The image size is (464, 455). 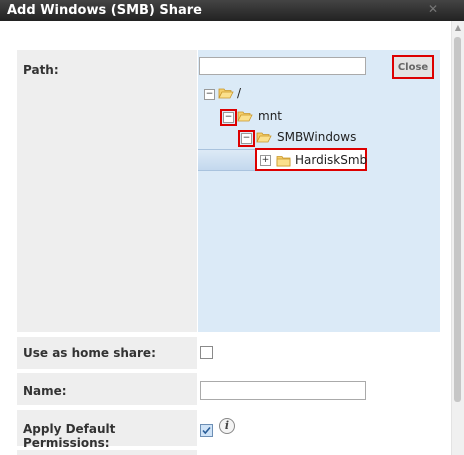 I want to click on expand-toggle-icon: +, so click(x=265, y=160).